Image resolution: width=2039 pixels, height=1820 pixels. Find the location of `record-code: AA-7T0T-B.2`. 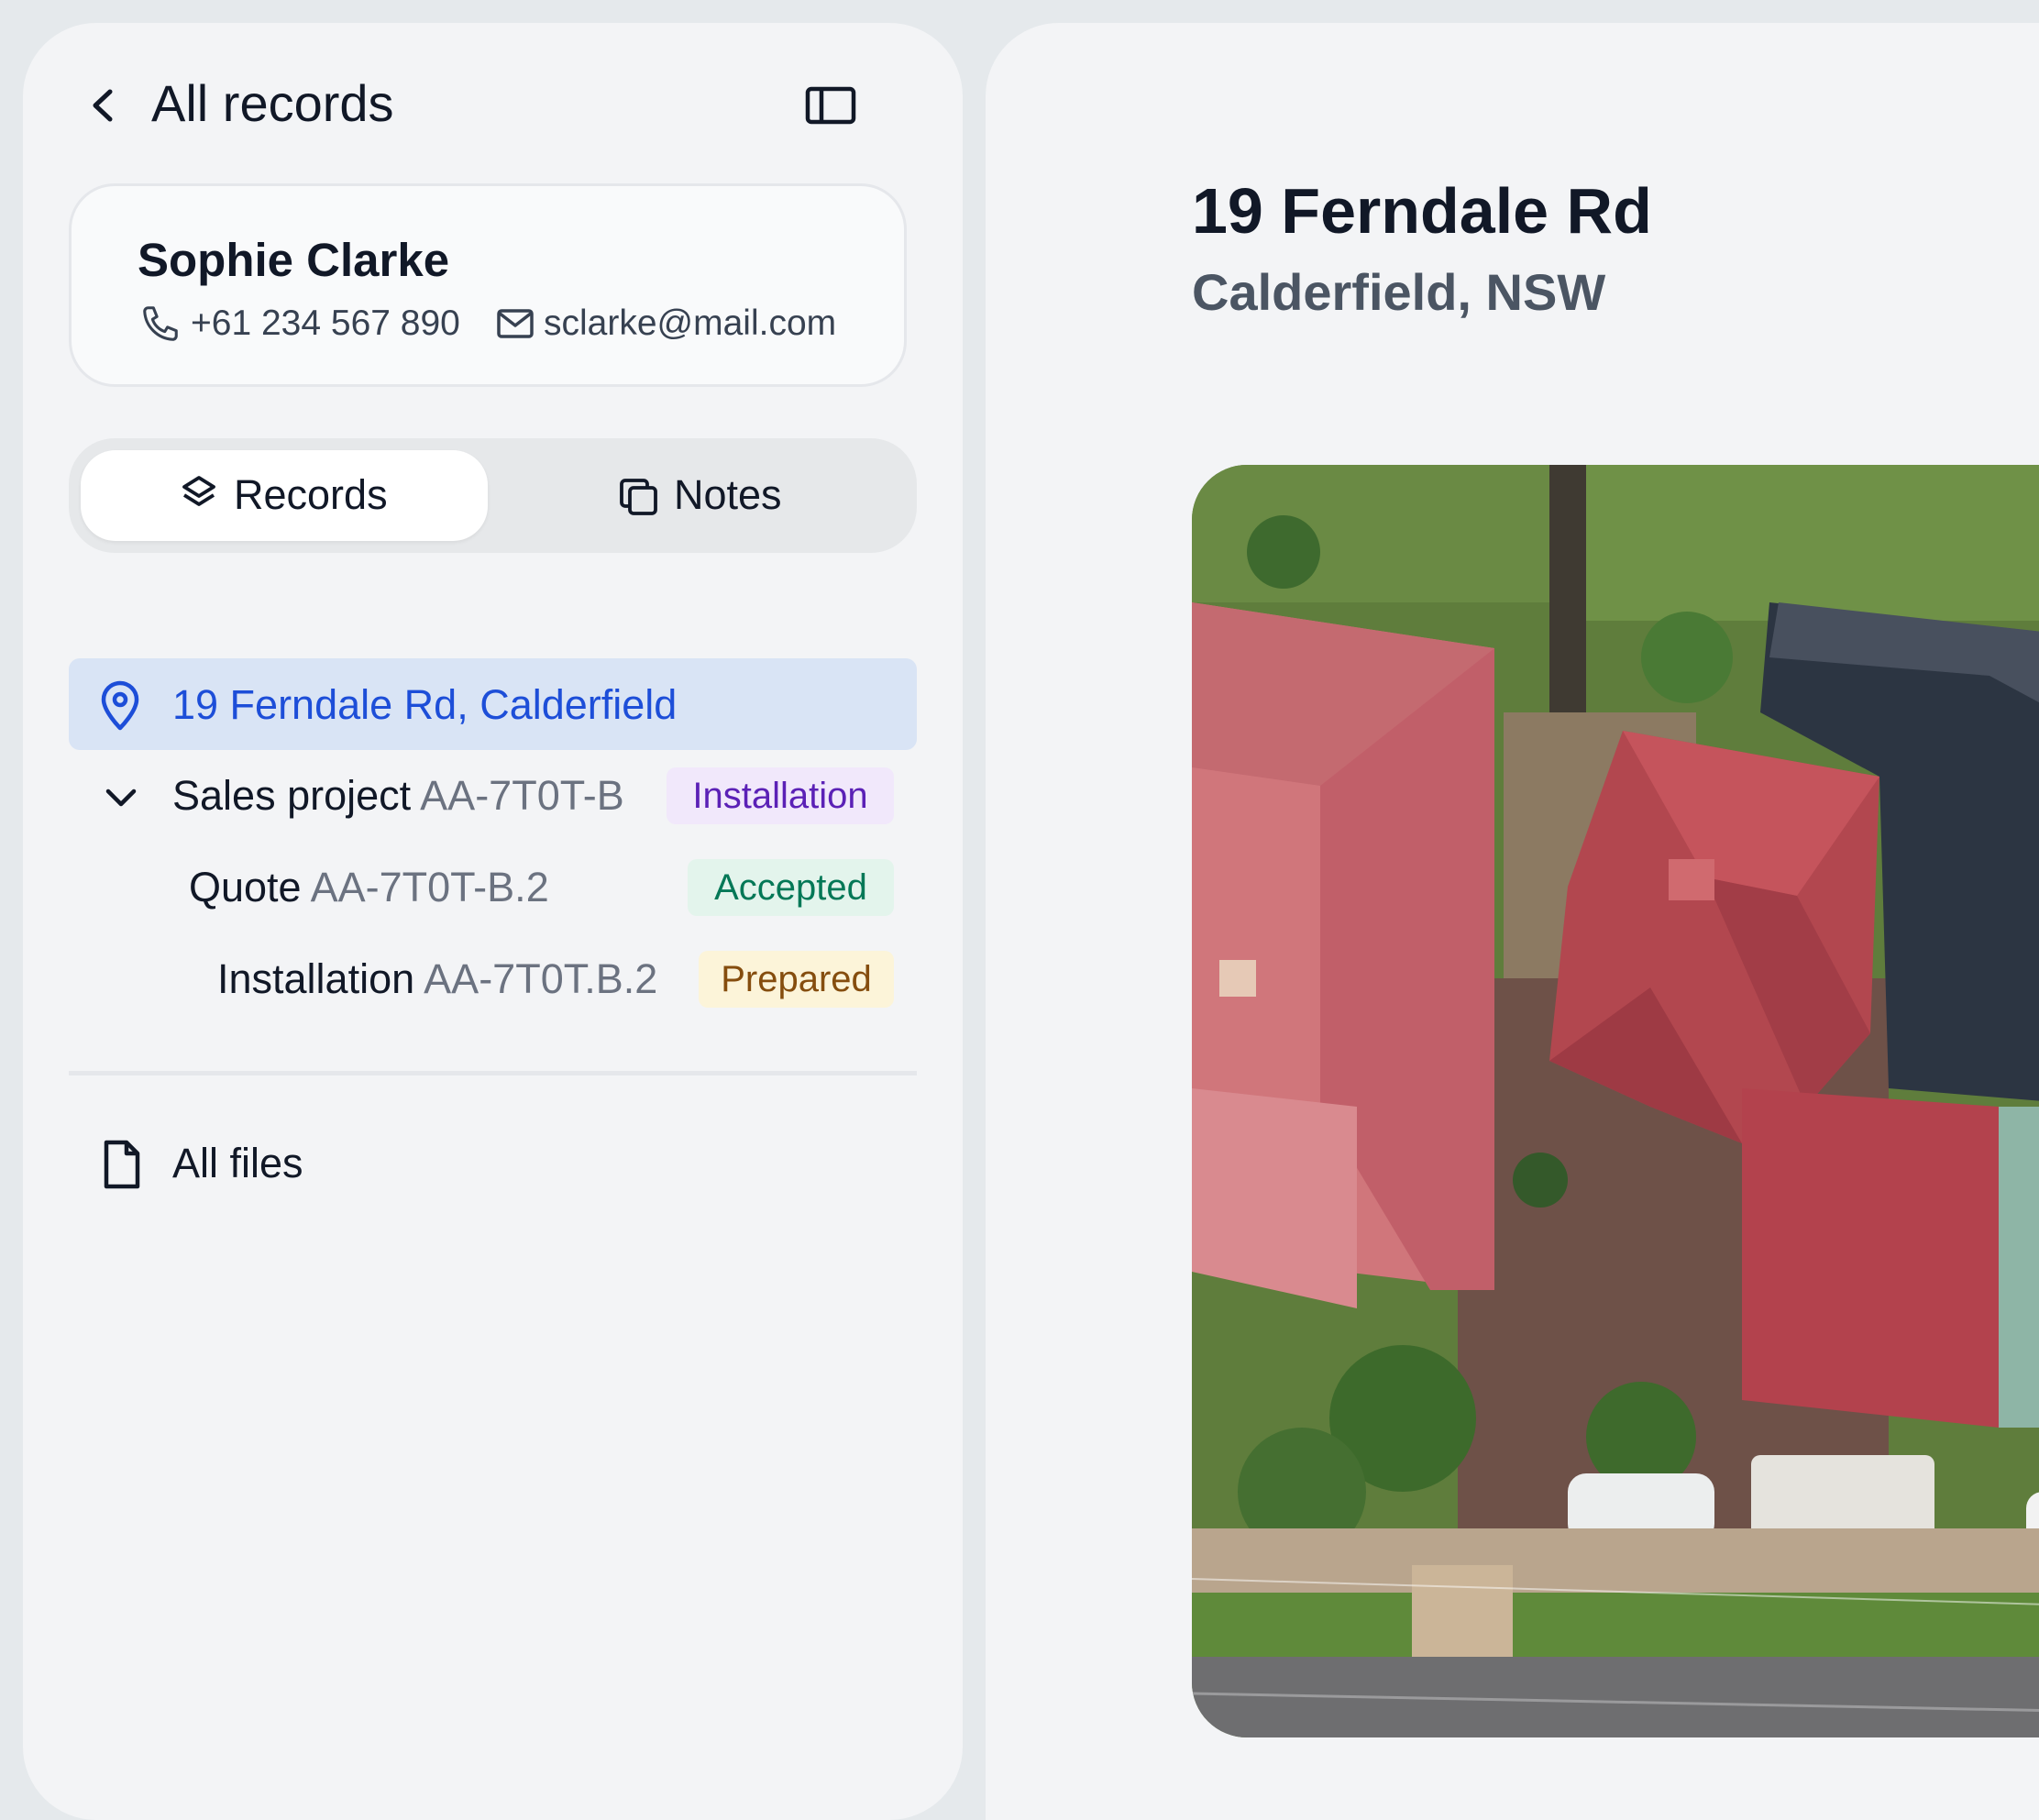

record-code: AA-7T0T-B.2 is located at coordinates (429, 887).